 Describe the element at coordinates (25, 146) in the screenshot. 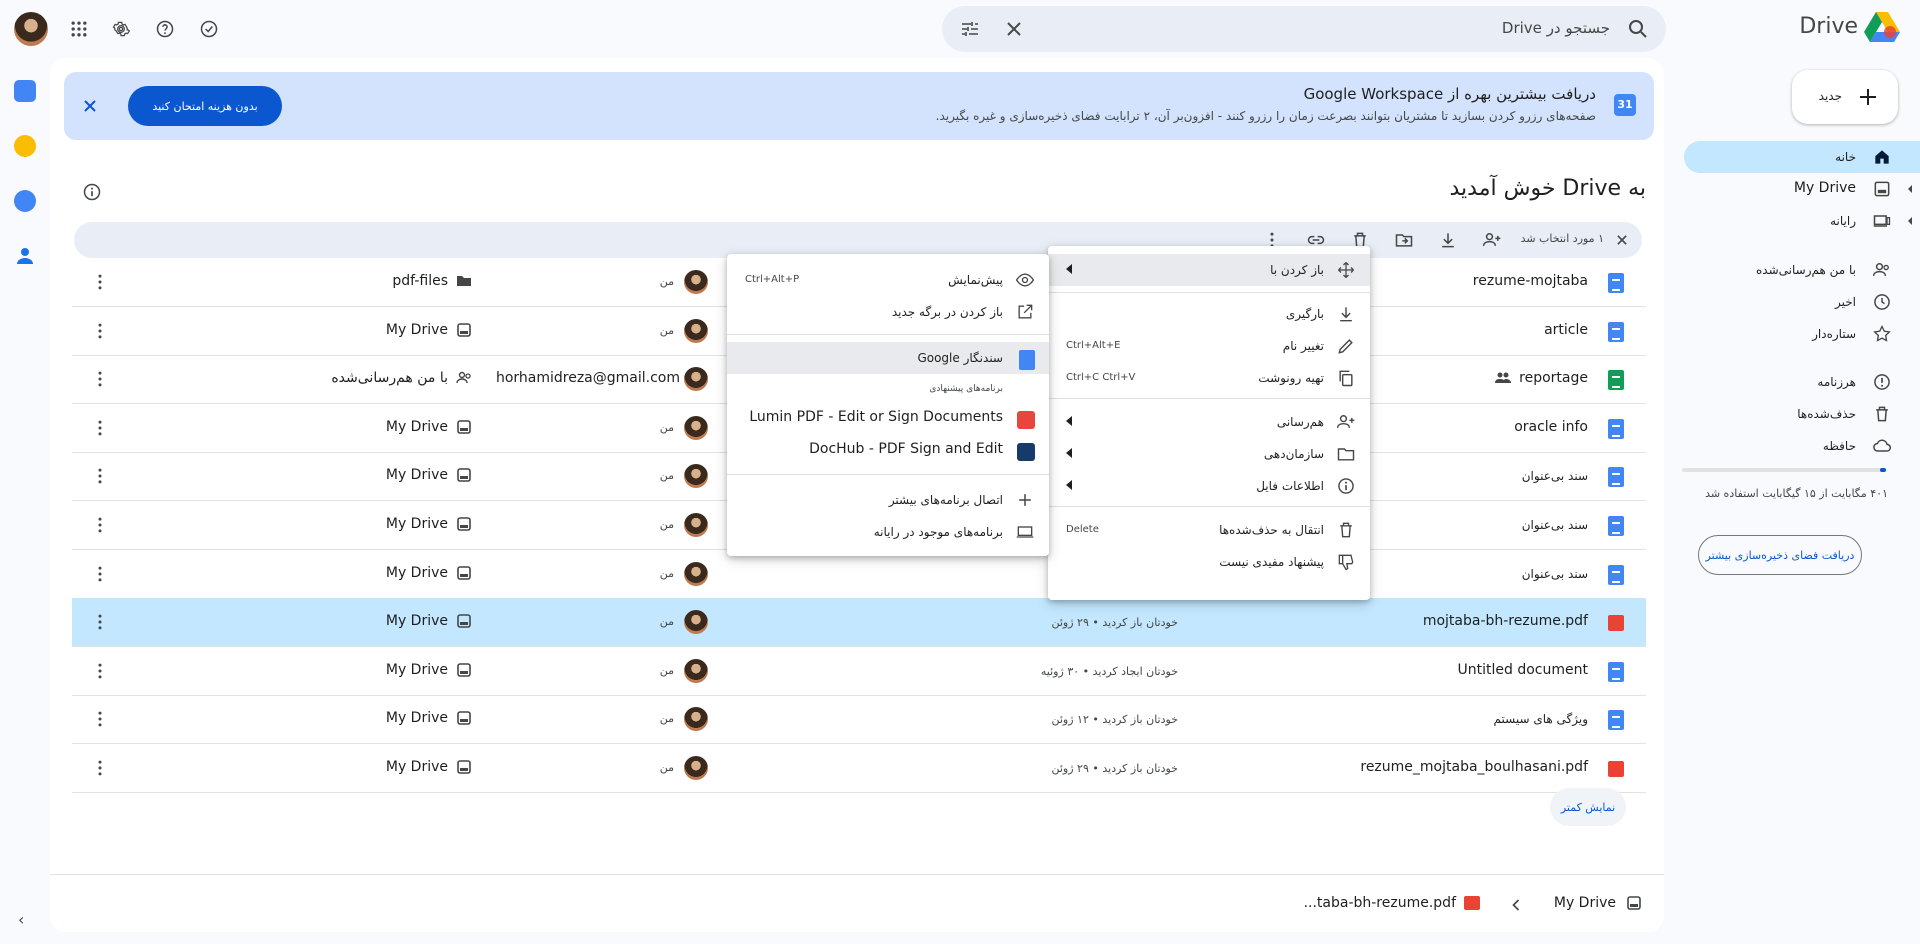

I see `keep-app-icon` at that location.